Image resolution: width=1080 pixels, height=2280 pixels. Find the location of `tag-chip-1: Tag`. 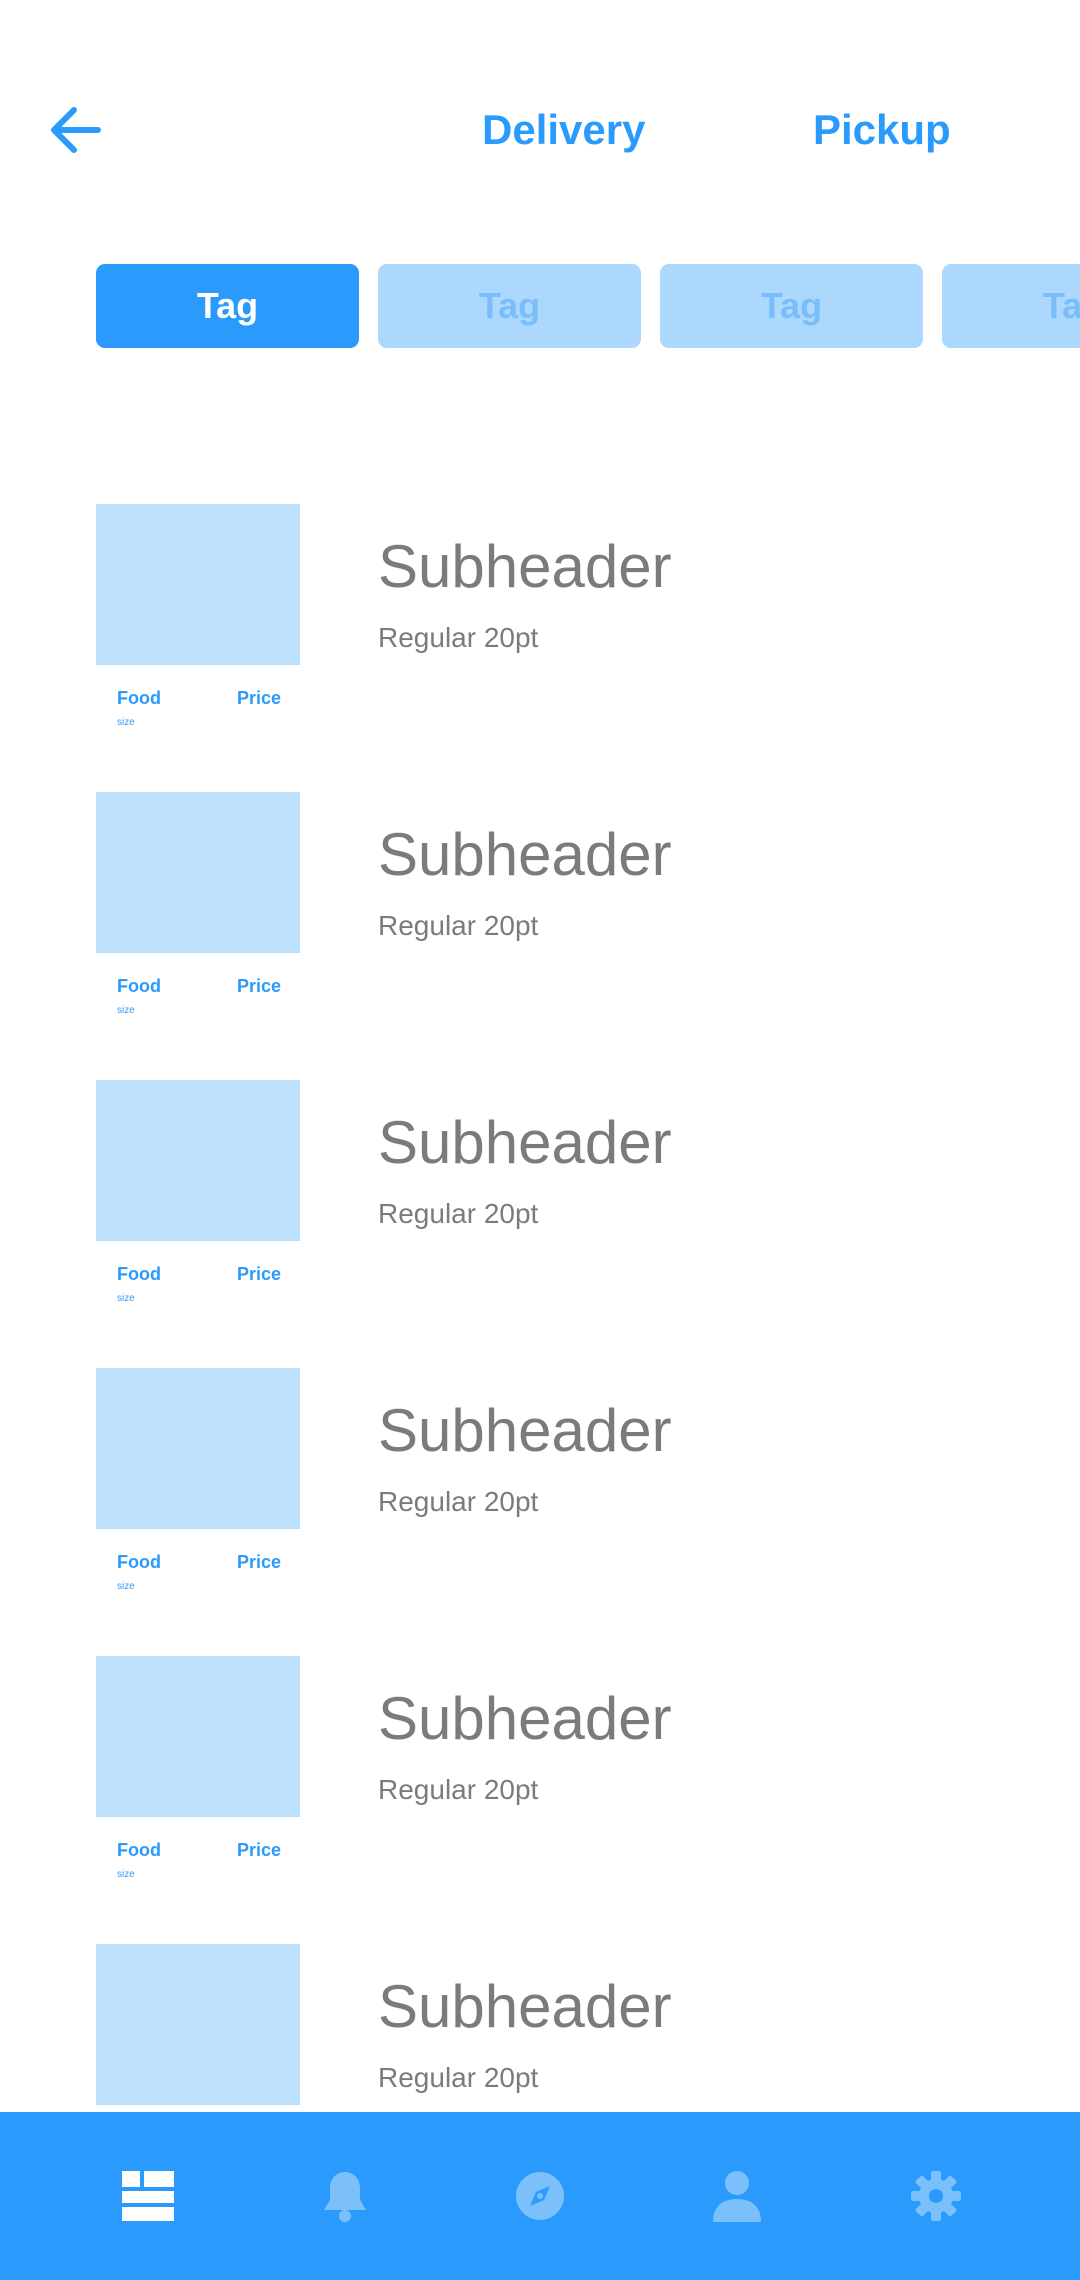

tag-chip-1: Tag is located at coordinates (227, 306).